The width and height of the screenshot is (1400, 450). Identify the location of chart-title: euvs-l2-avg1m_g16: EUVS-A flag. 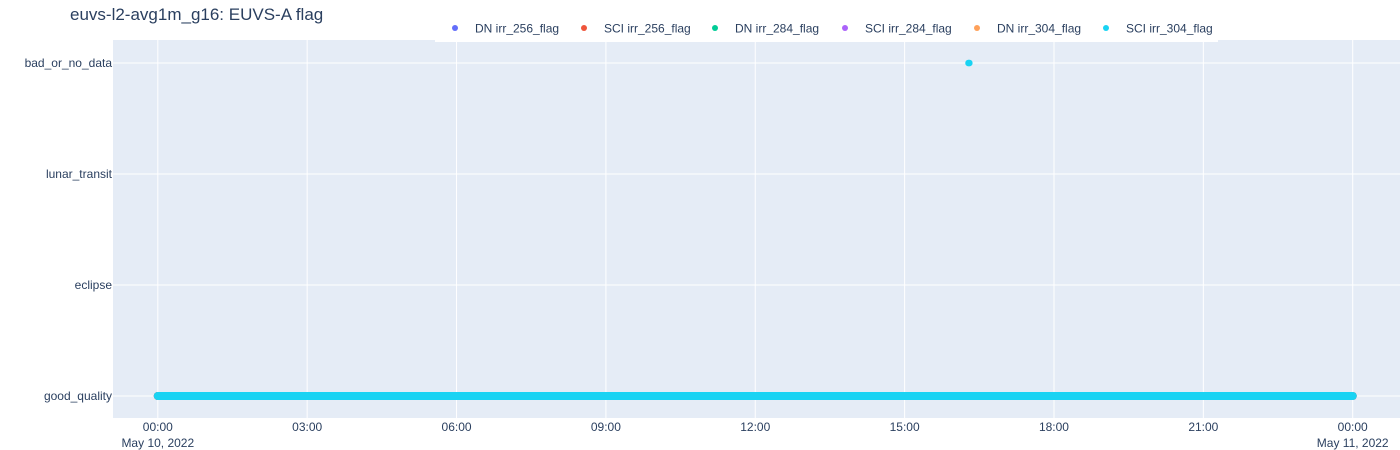
(196, 14).